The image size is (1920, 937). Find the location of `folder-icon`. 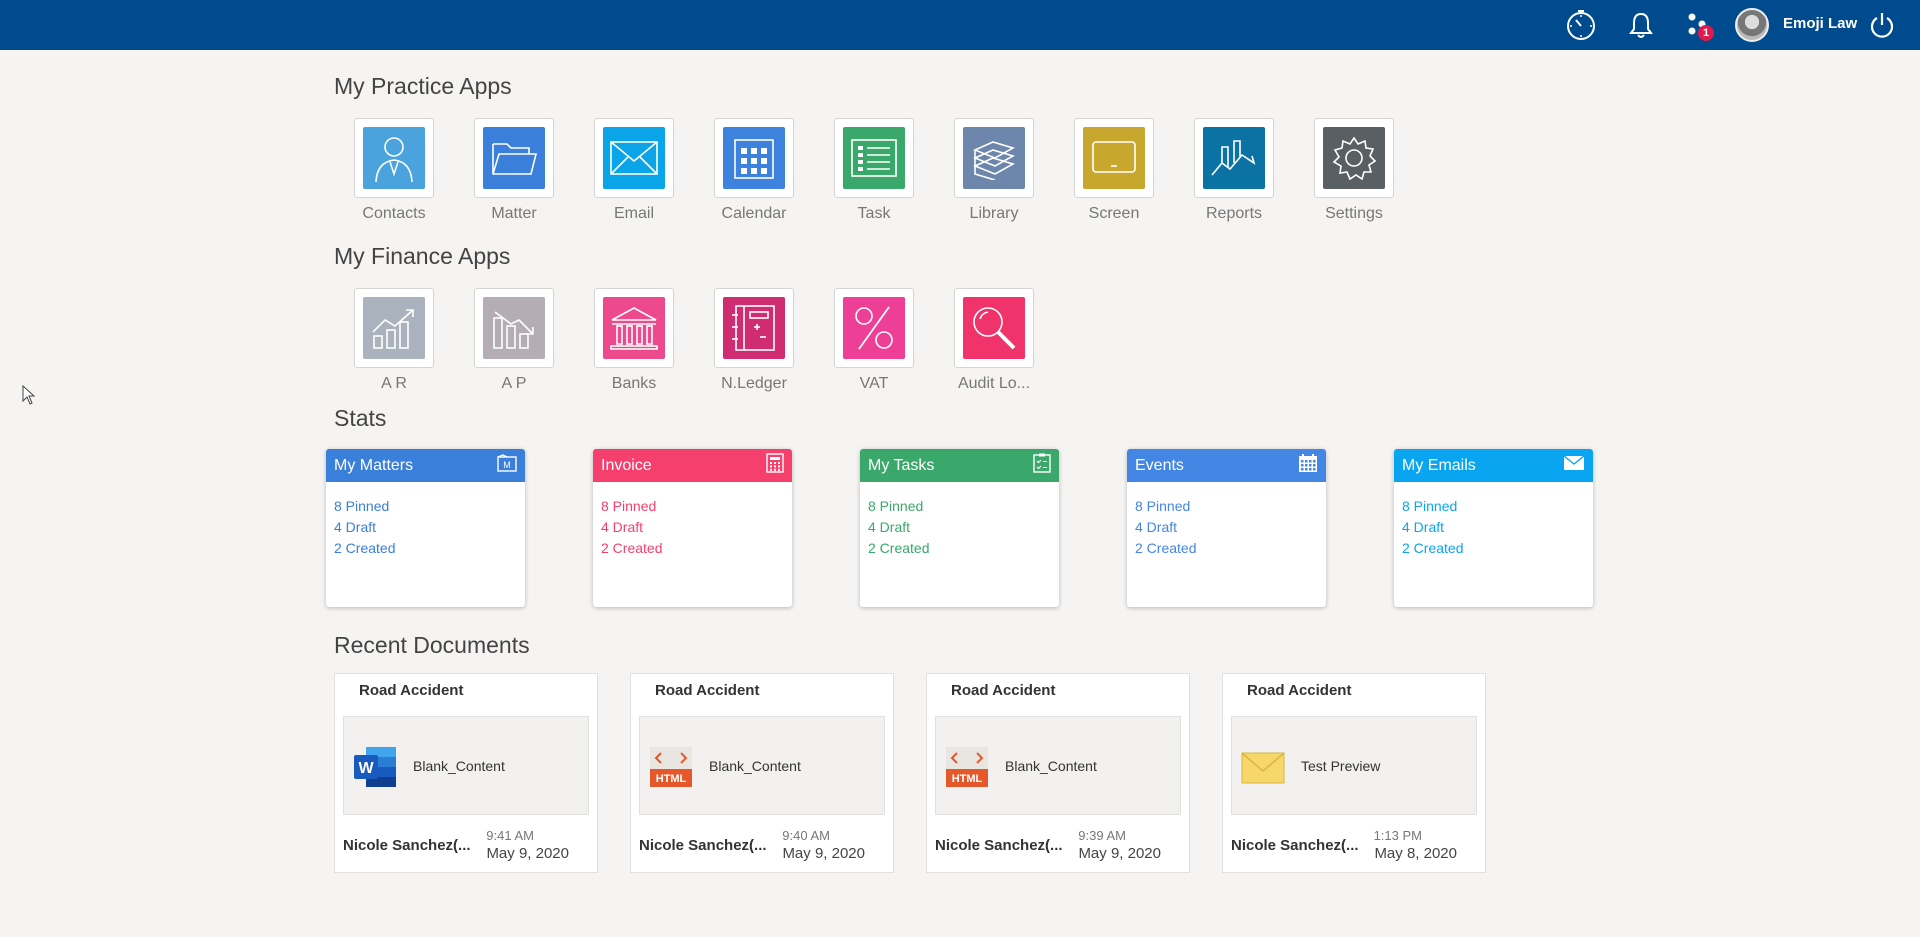

folder-icon is located at coordinates (514, 158).